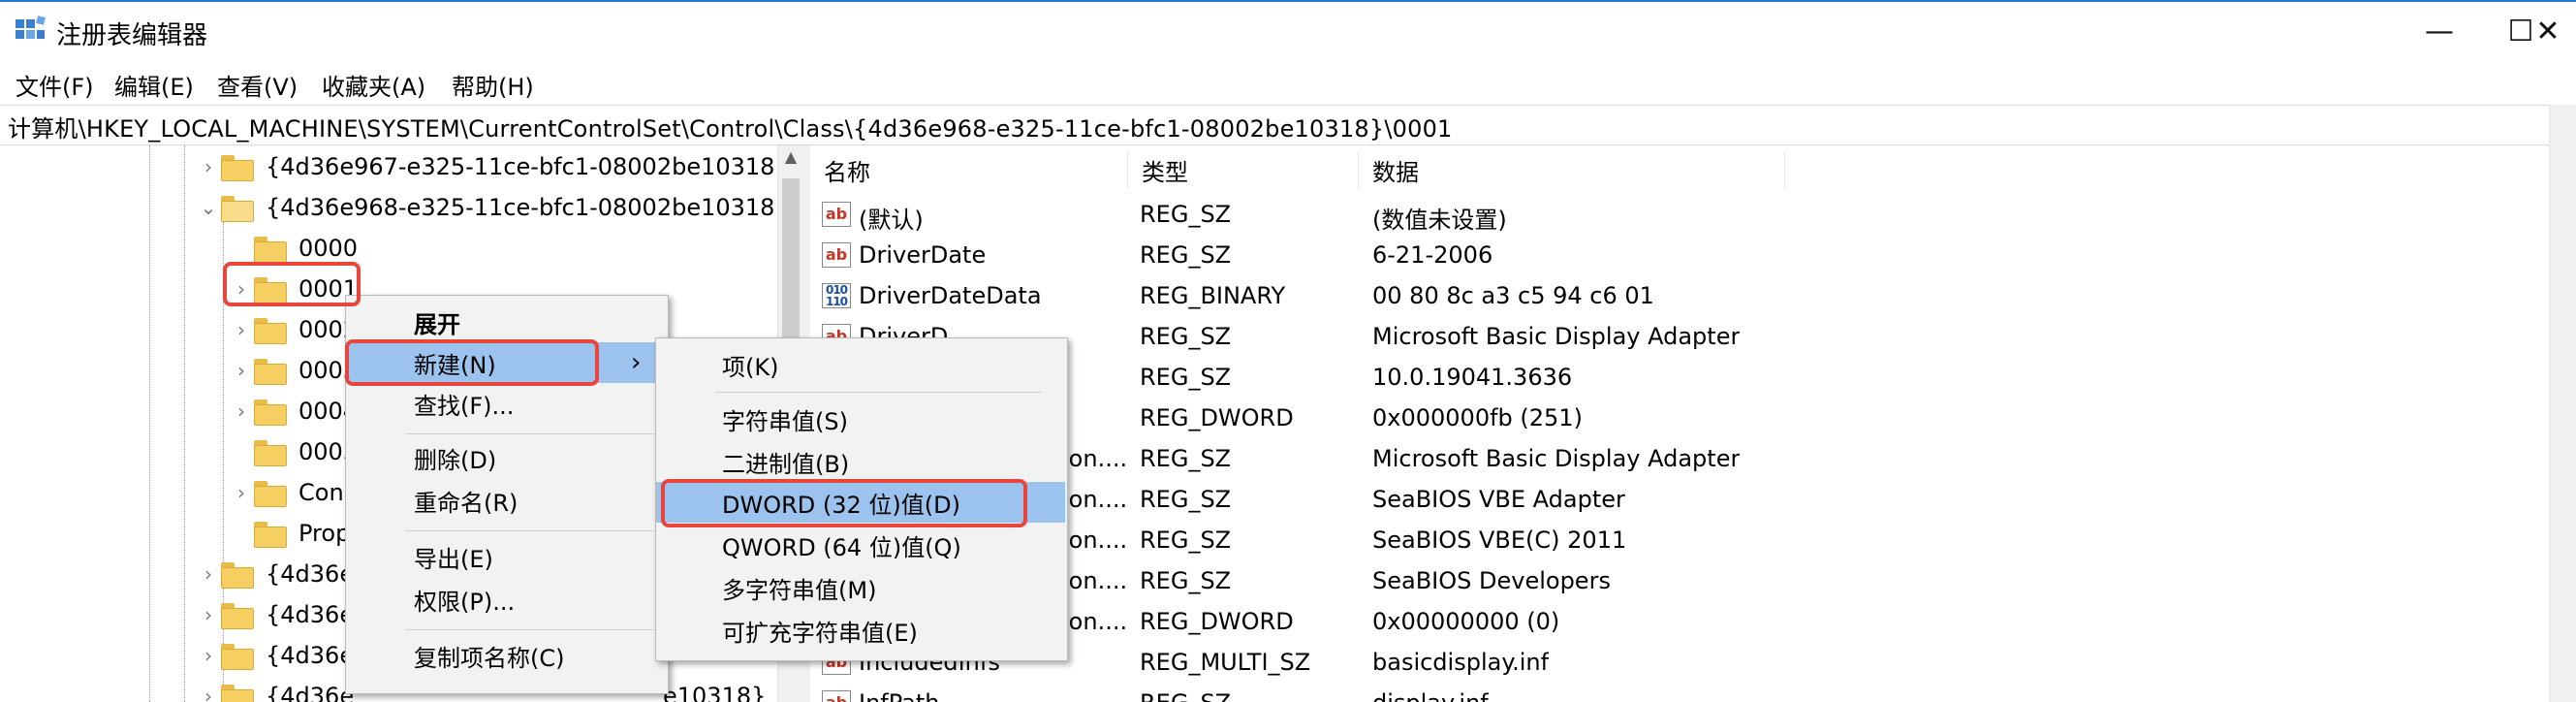 The image size is (2576, 702). I want to click on tree-node-expanded: ⌄ {4d36e968-e325-11ce-bfc1-08002be10318}, so click(493, 208).